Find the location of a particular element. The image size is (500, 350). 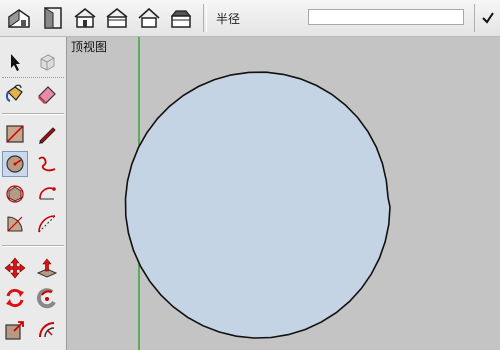

rectangle-tool is located at coordinates (15, 134).